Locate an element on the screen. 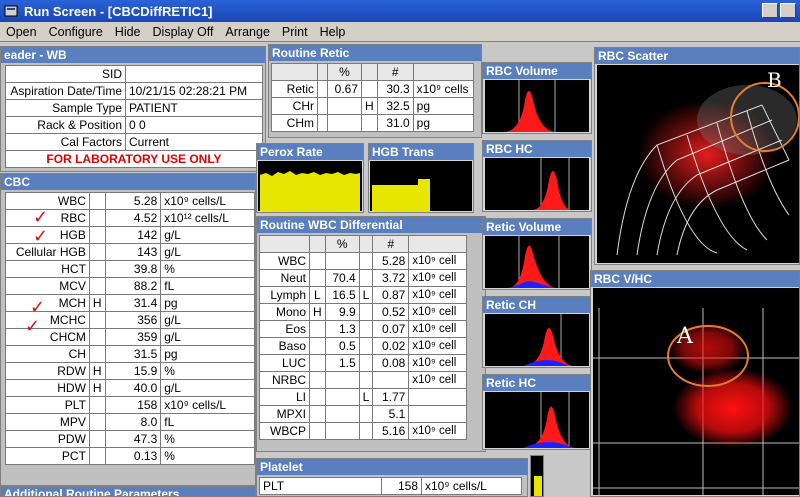 The width and height of the screenshot is (800, 497). wbc-header-pct: % is located at coordinates (342, 244).